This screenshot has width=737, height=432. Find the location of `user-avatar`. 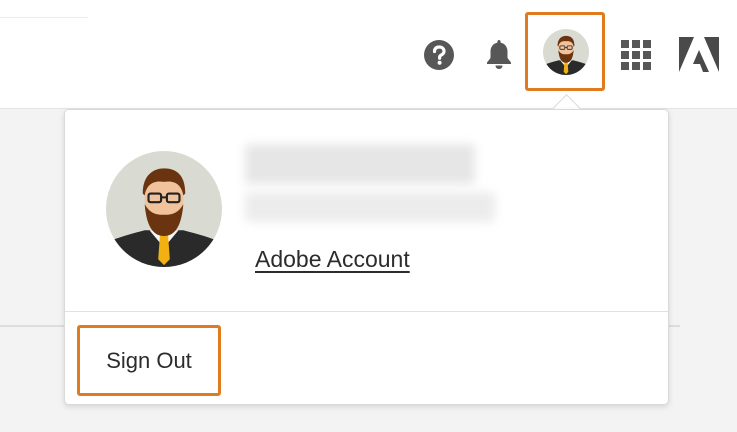

user-avatar is located at coordinates (566, 52).